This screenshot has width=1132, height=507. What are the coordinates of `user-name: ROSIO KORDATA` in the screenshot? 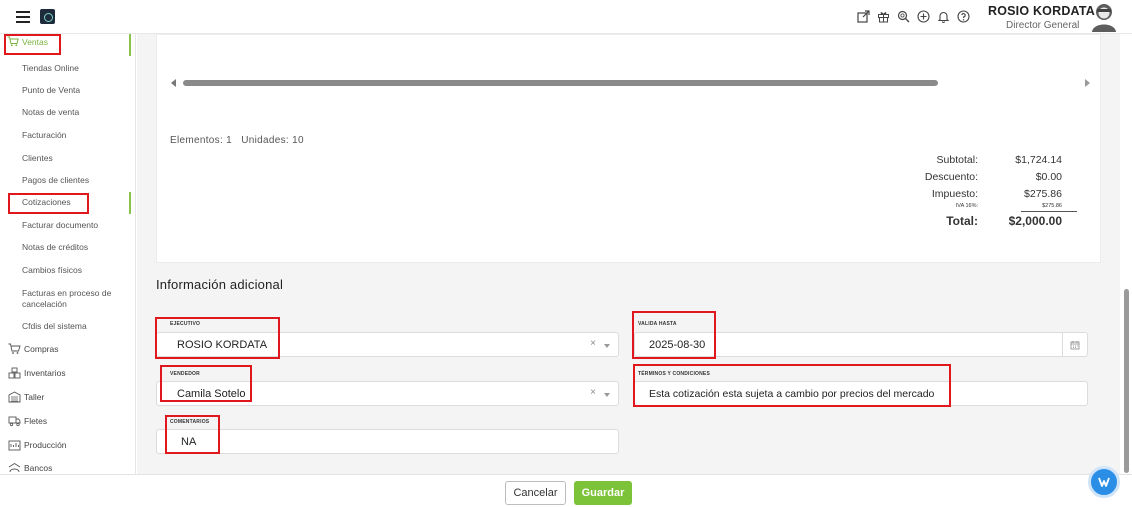 It's located at (1041, 11).